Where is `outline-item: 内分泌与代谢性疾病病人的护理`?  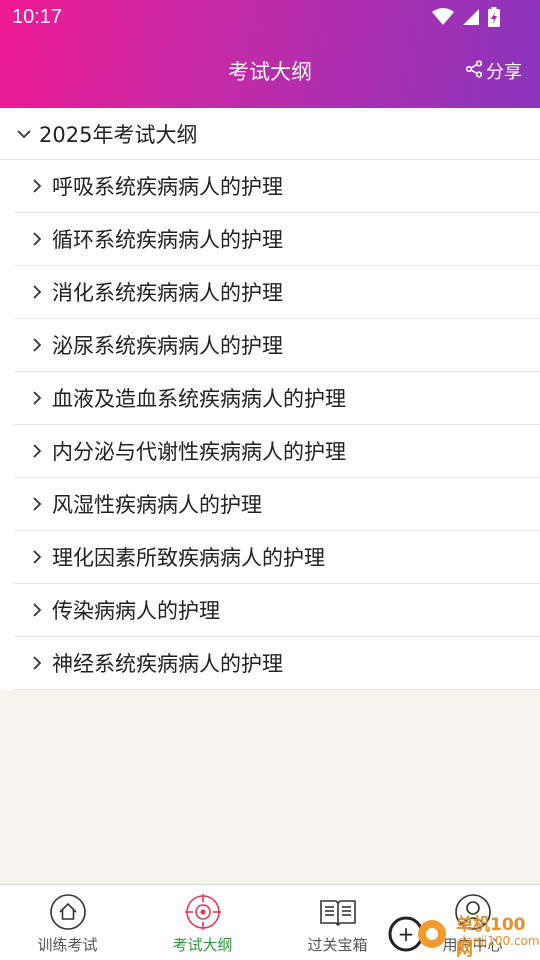 outline-item: 内分泌与代谢性疾病病人的护理 is located at coordinates (277, 451).